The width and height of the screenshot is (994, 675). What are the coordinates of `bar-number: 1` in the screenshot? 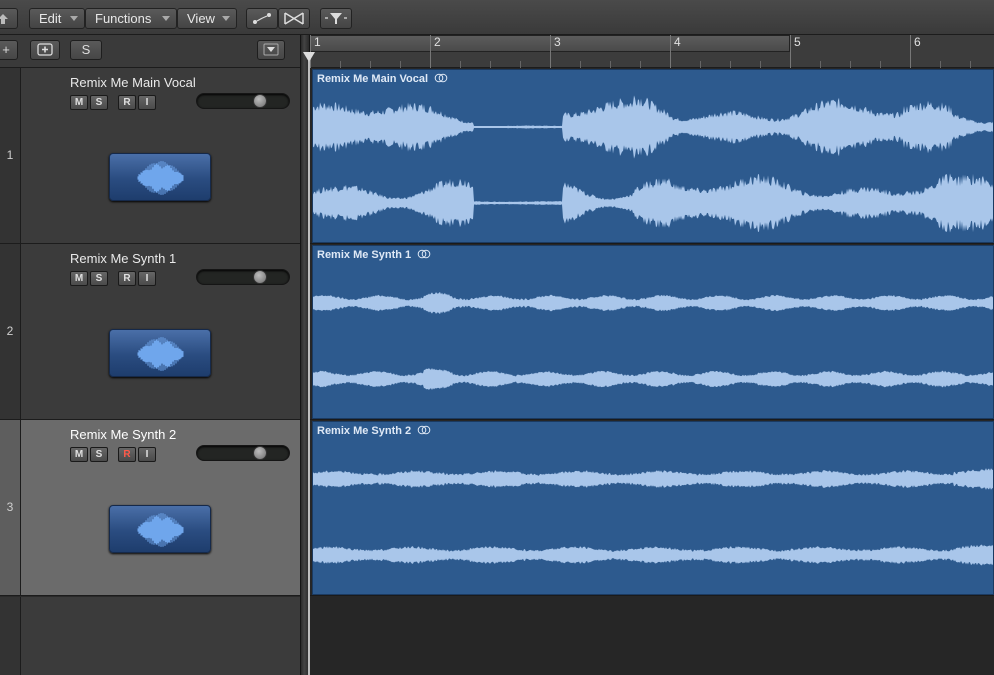 It's located at (317, 42).